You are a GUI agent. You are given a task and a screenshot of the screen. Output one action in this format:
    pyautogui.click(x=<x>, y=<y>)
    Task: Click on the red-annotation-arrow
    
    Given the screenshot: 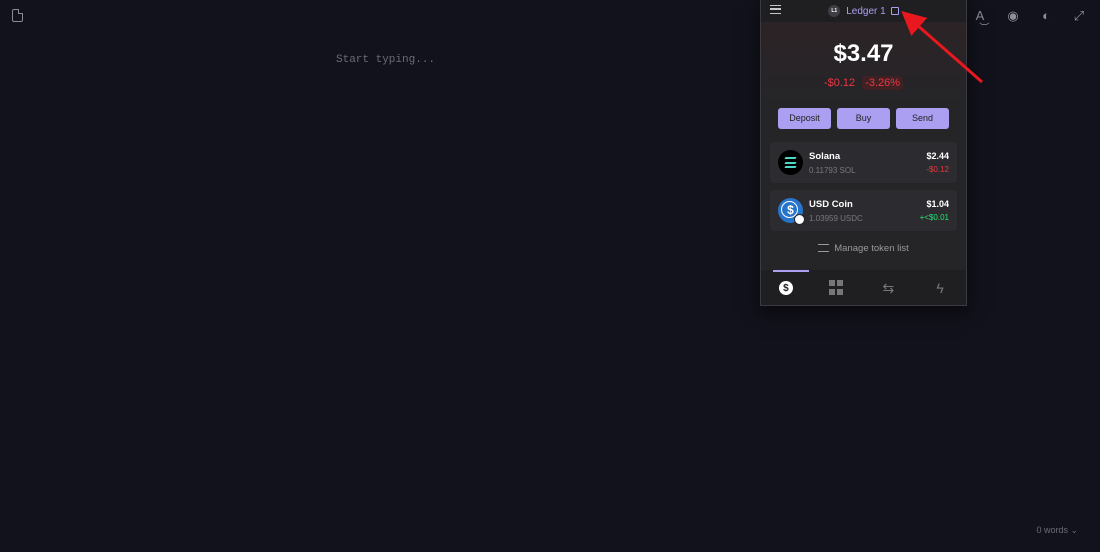 What is the action you would take?
    pyautogui.click(x=942, y=47)
    